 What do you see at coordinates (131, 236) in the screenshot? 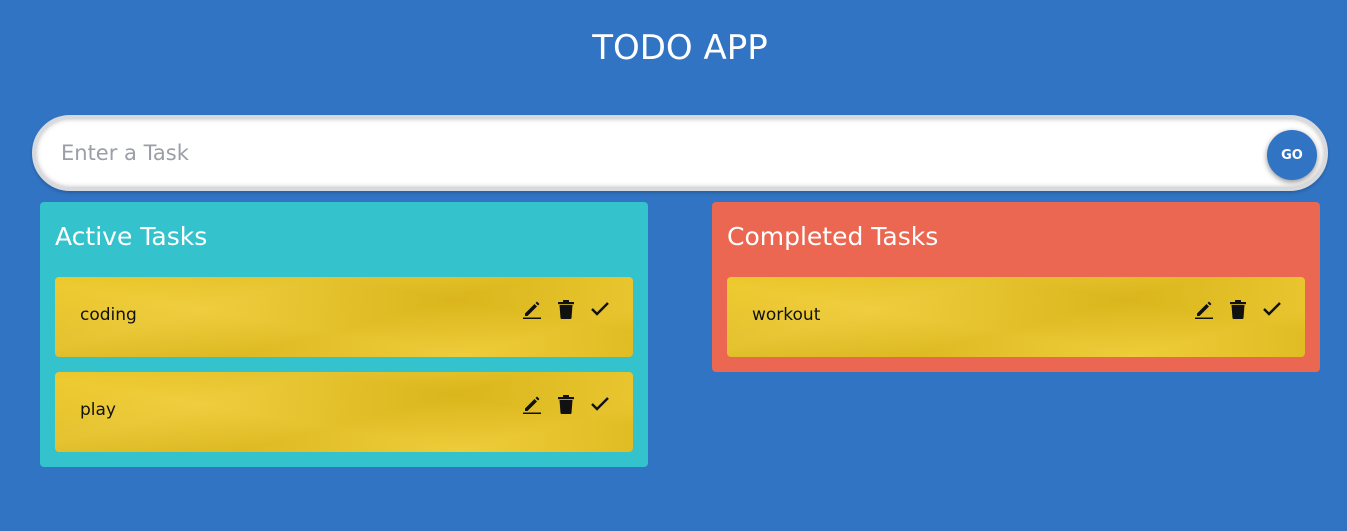
I see `active-tasks-title: Active Tasks` at bounding box center [131, 236].